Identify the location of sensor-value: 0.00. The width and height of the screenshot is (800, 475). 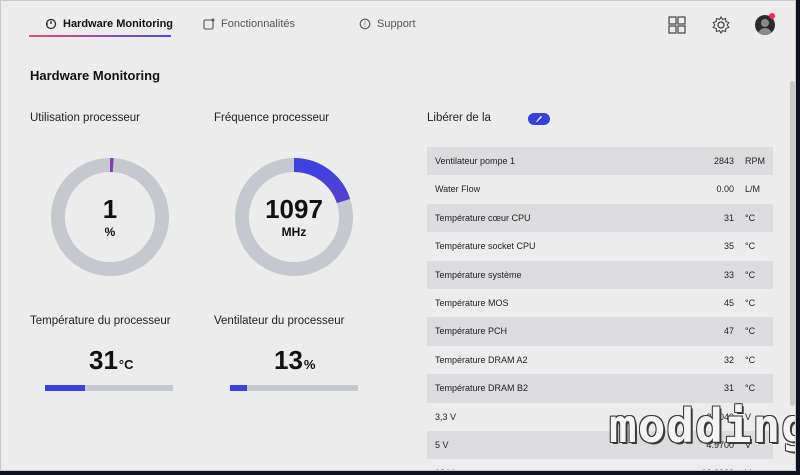
(725, 189).